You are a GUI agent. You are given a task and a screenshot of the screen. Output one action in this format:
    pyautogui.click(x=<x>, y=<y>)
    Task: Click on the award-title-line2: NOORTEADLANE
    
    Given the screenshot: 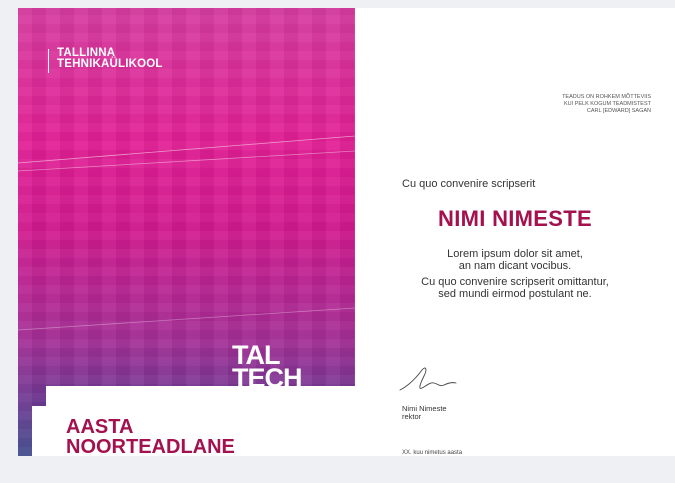 What is the action you would take?
    pyautogui.click(x=150, y=446)
    